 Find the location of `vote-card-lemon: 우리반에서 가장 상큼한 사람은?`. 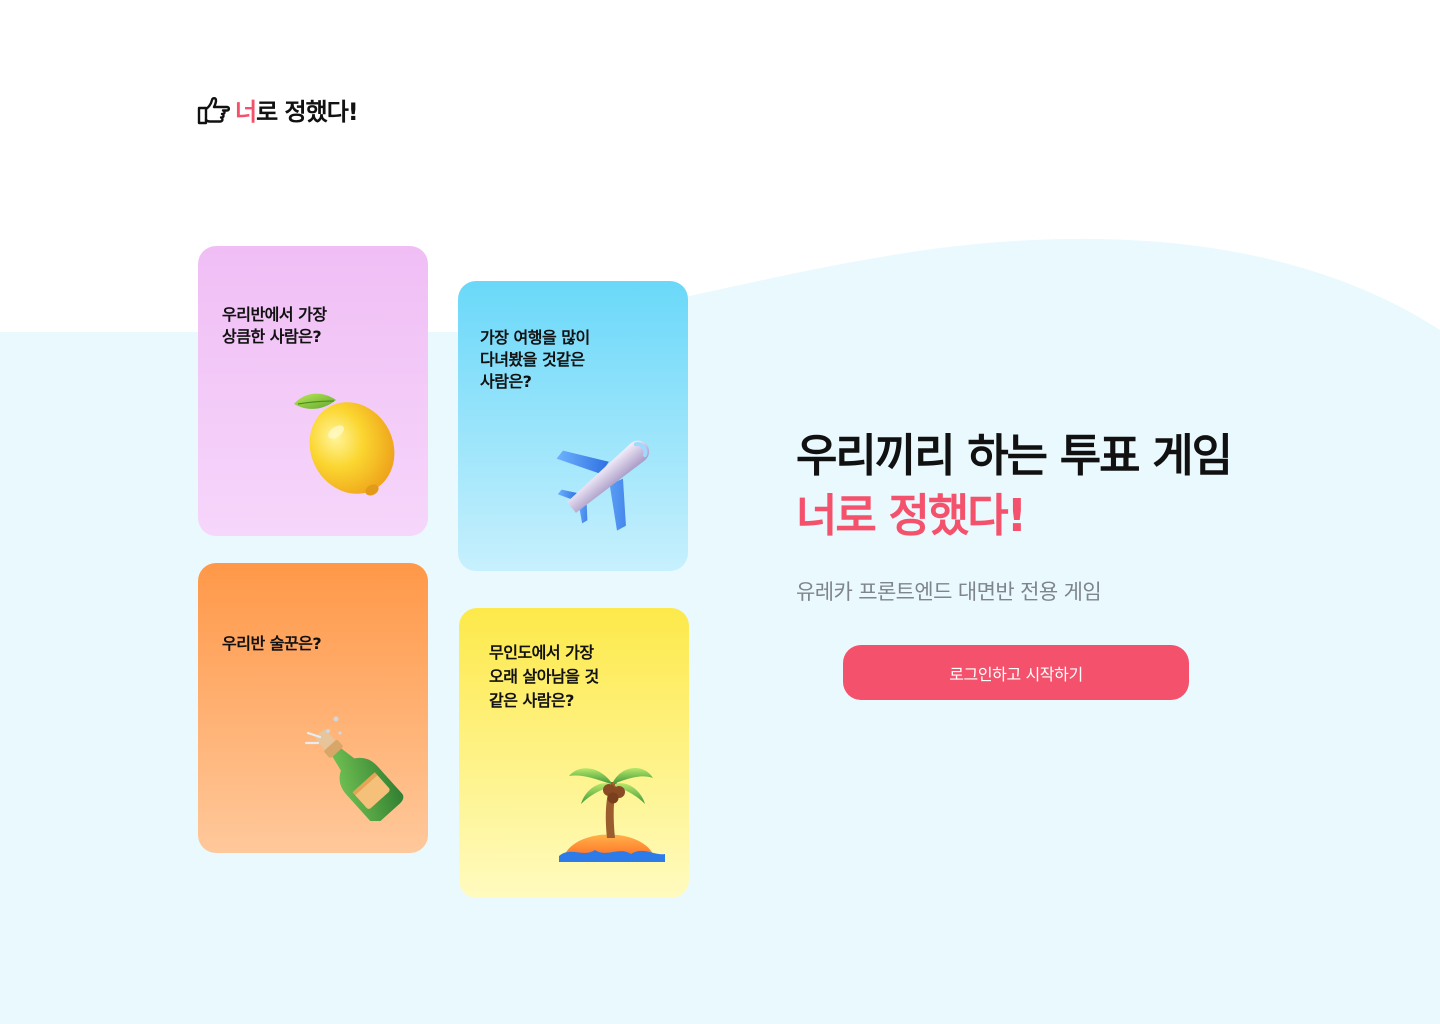

vote-card-lemon: 우리반에서 가장 상큼한 사람은? is located at coordinates (313, 391).